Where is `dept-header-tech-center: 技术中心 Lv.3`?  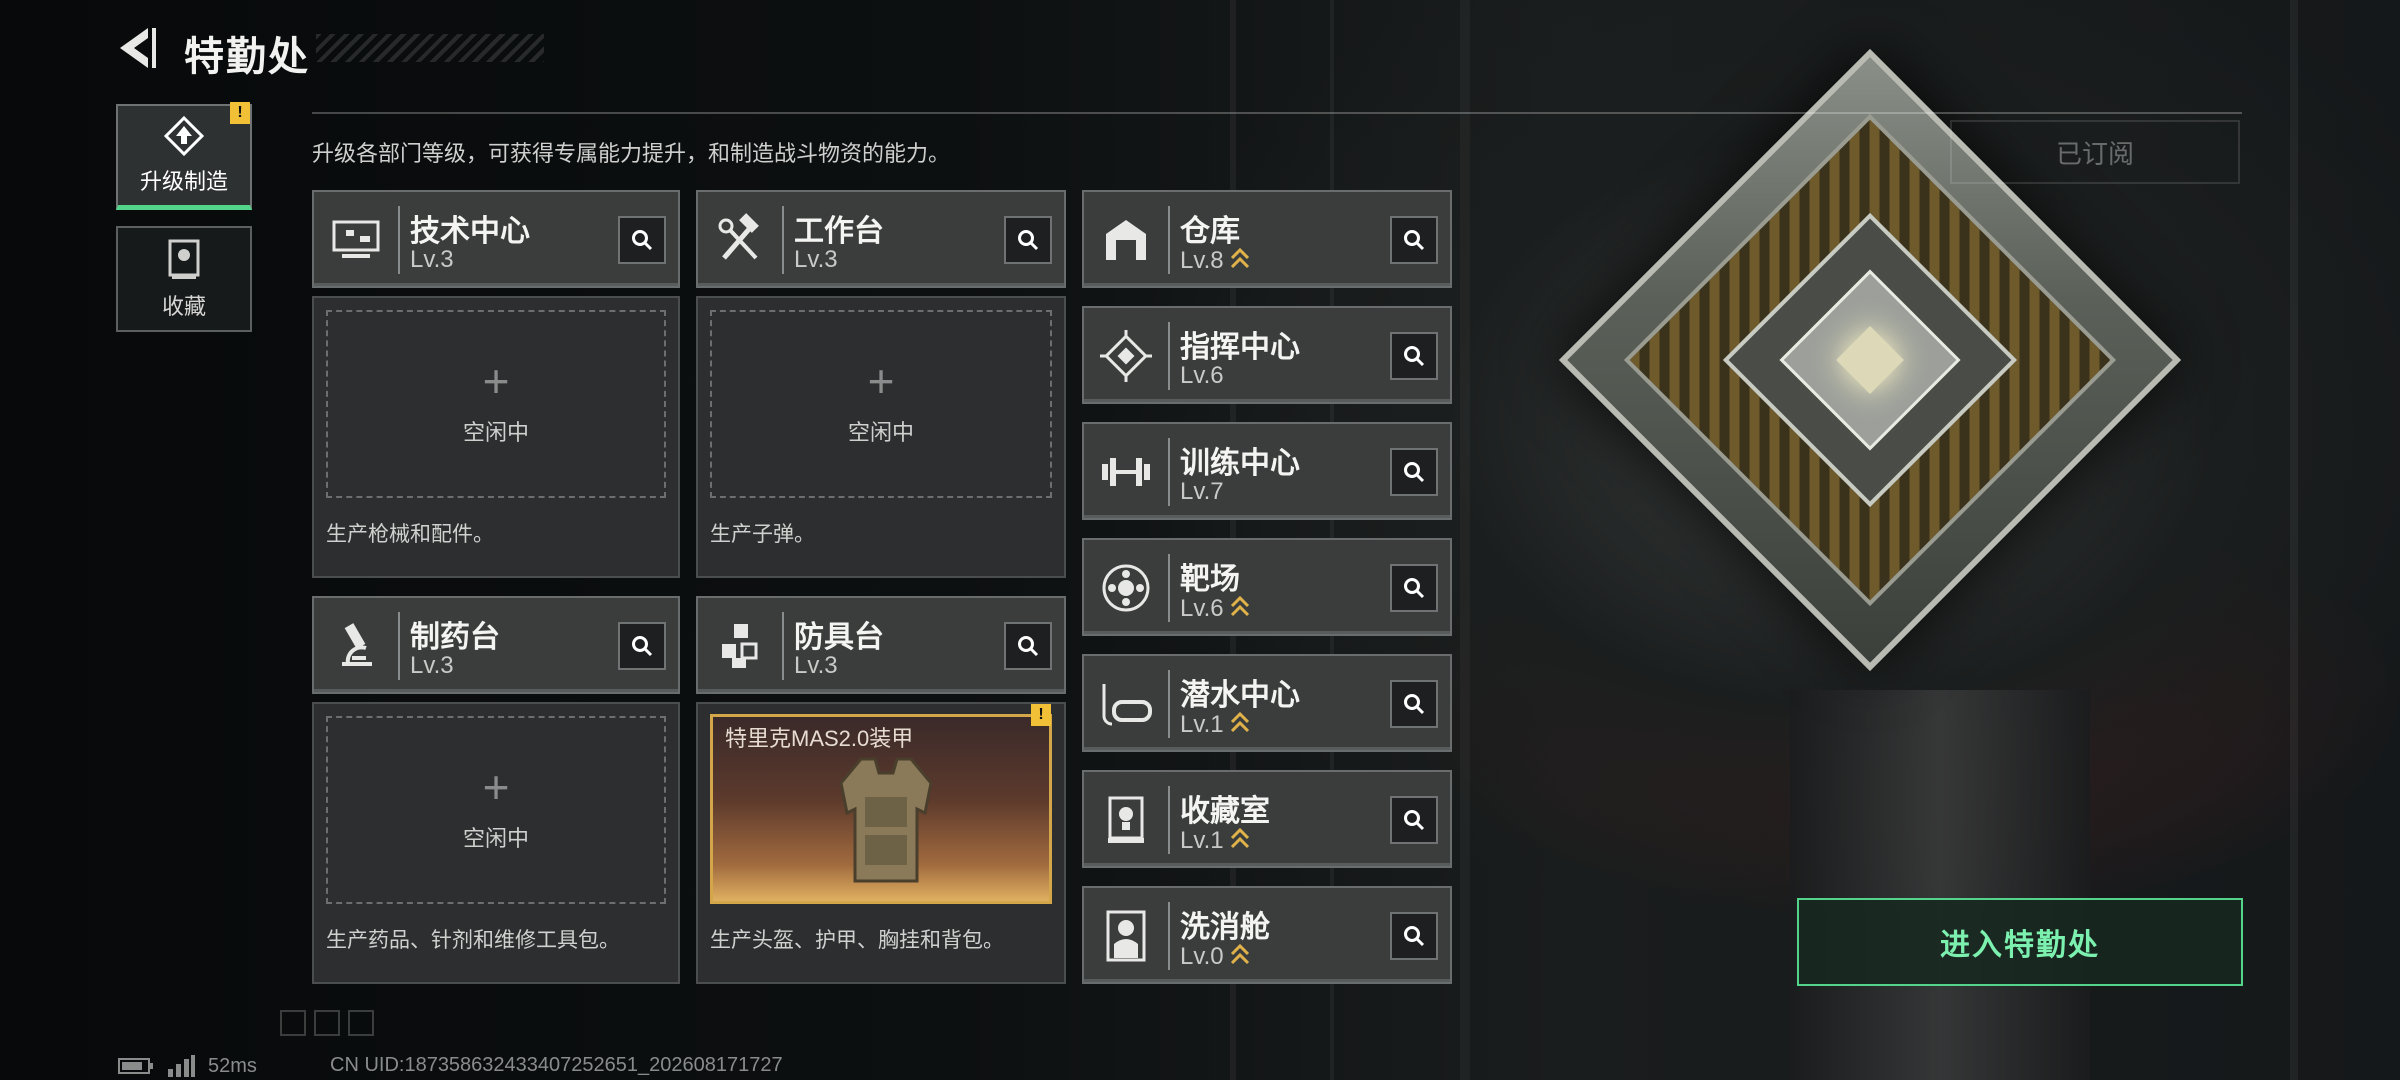
dept-header-tech-center: 技术中心 Lv.3 is located at coordinates (496, 239).